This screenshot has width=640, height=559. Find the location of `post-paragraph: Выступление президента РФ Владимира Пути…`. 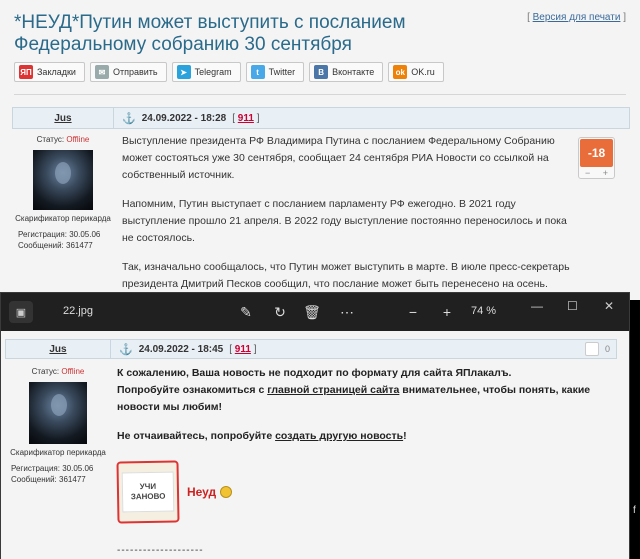

post-paragraph: Выступление президента РФ Владимира Пути… is located at coordinates (338, 158).